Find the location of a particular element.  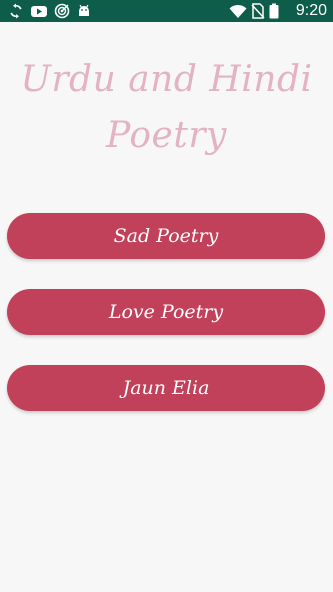

jaun-elia-button: Jaun Elia is located at coordinates (166, 388).